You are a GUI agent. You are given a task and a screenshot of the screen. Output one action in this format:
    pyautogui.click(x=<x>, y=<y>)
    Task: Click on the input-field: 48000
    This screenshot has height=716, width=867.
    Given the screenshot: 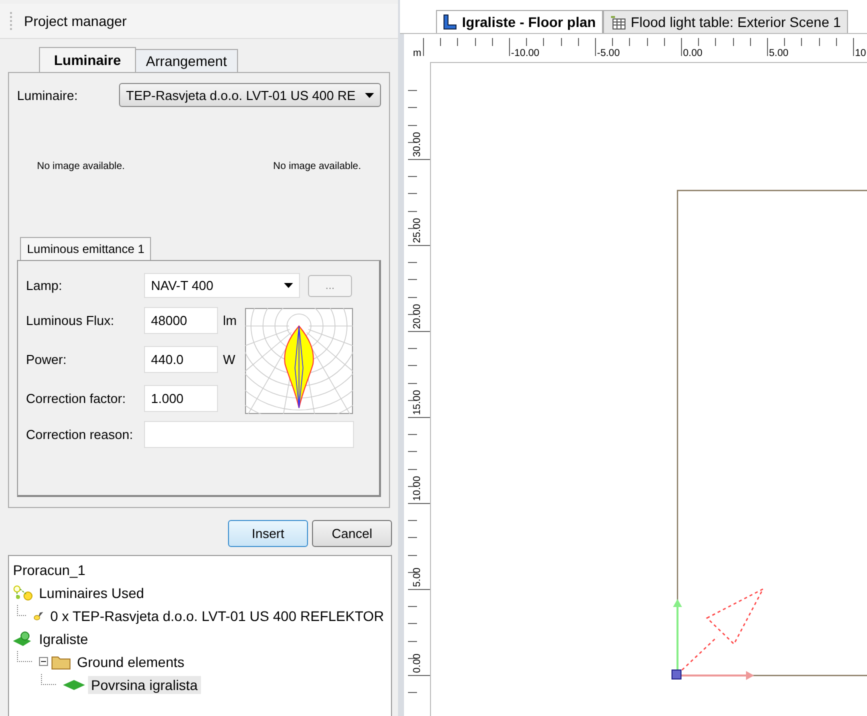 What is the action you would take?
    pyautogui.click(x=181, y=320)
    